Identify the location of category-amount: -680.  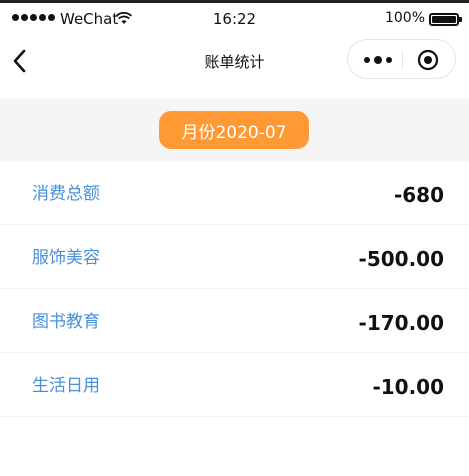
(418, 195).